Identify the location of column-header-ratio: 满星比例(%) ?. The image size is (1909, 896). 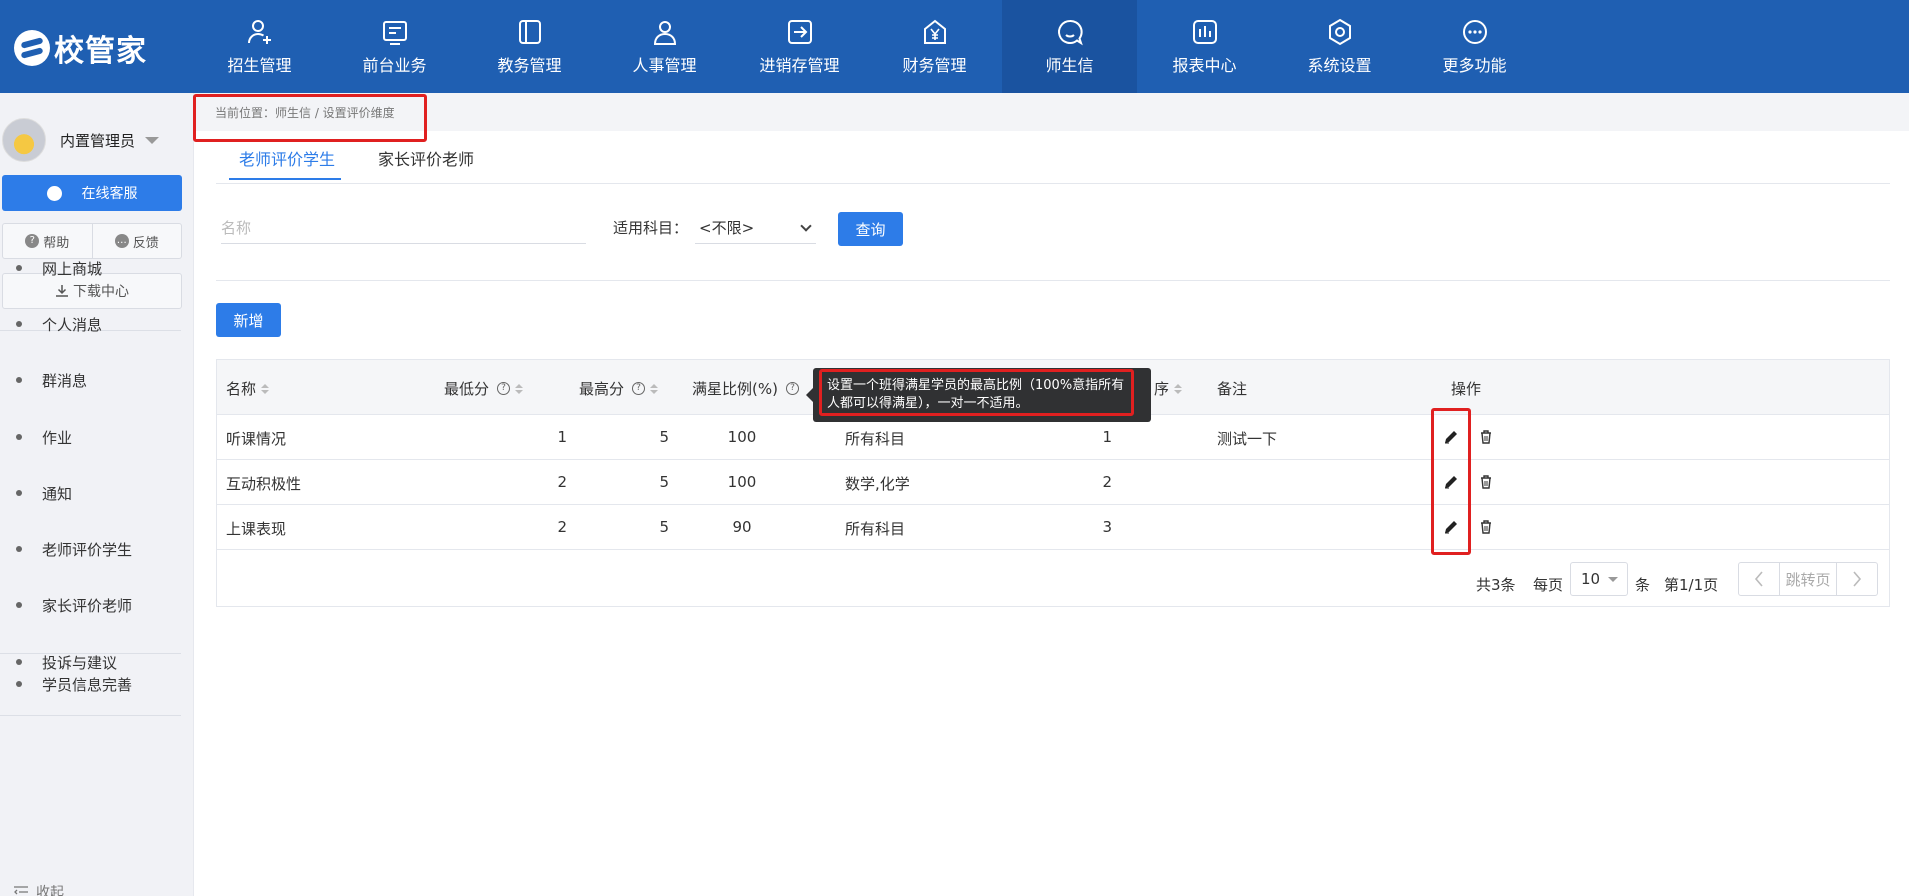
(745, 388).